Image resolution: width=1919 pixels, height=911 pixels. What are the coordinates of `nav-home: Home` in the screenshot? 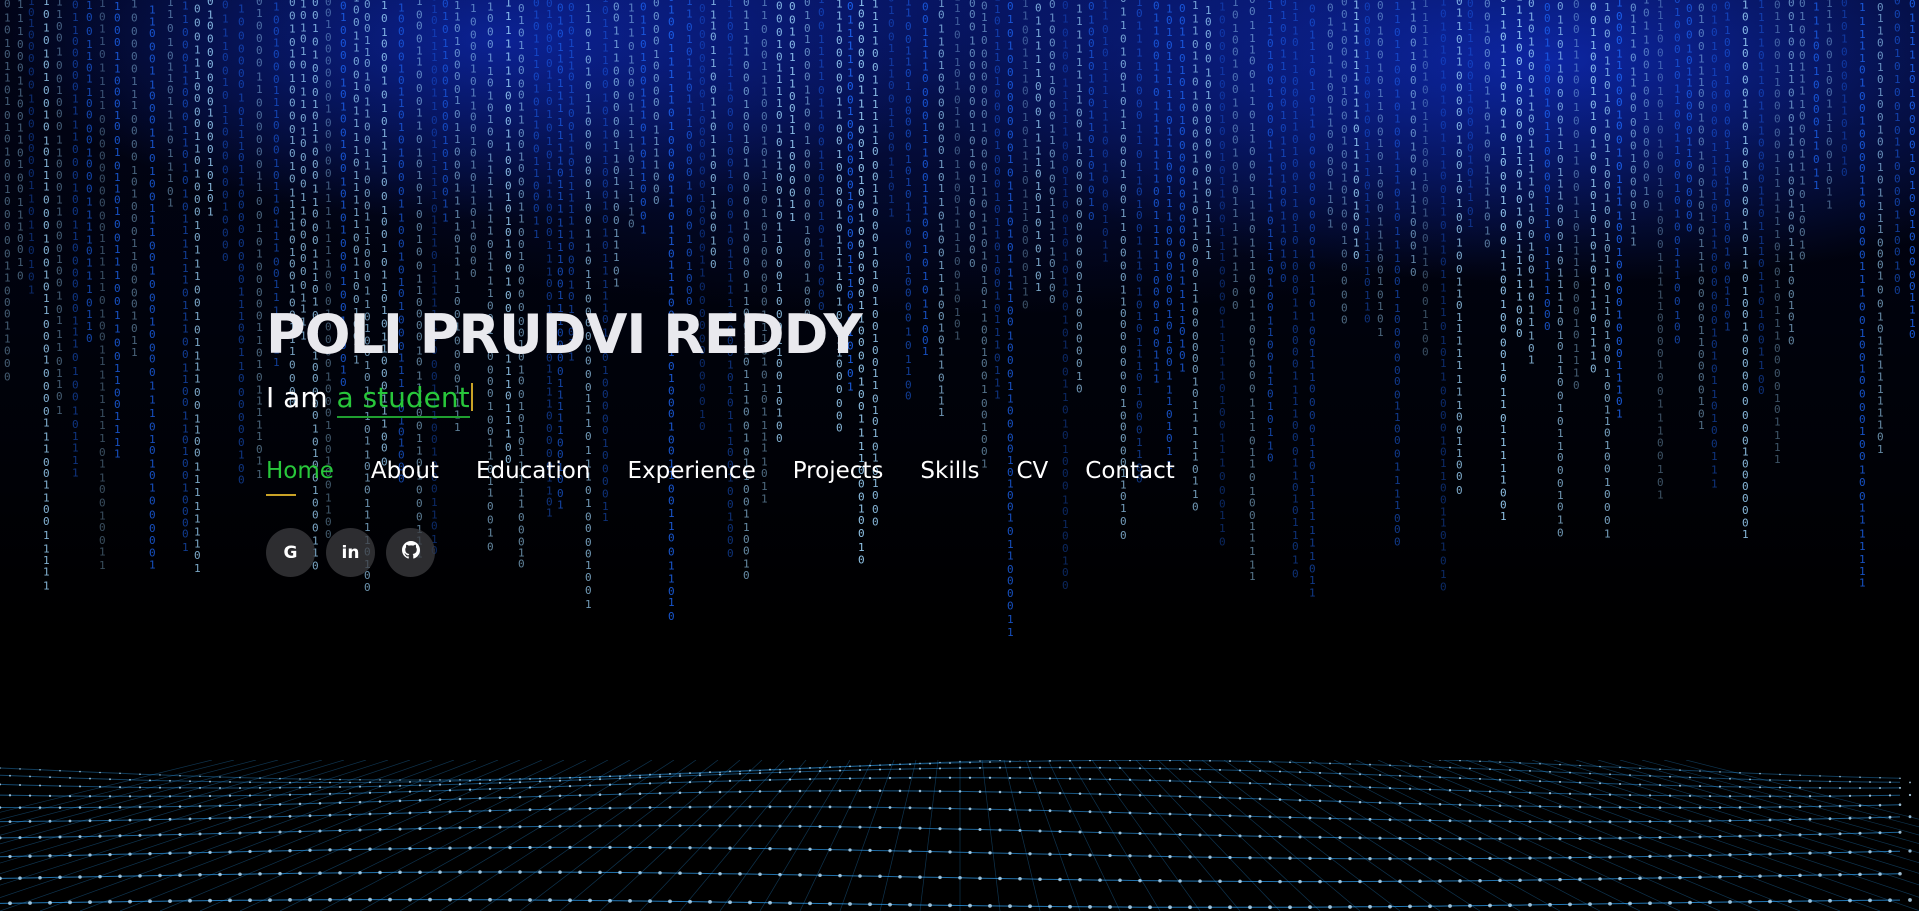 It's located at (300, 476).